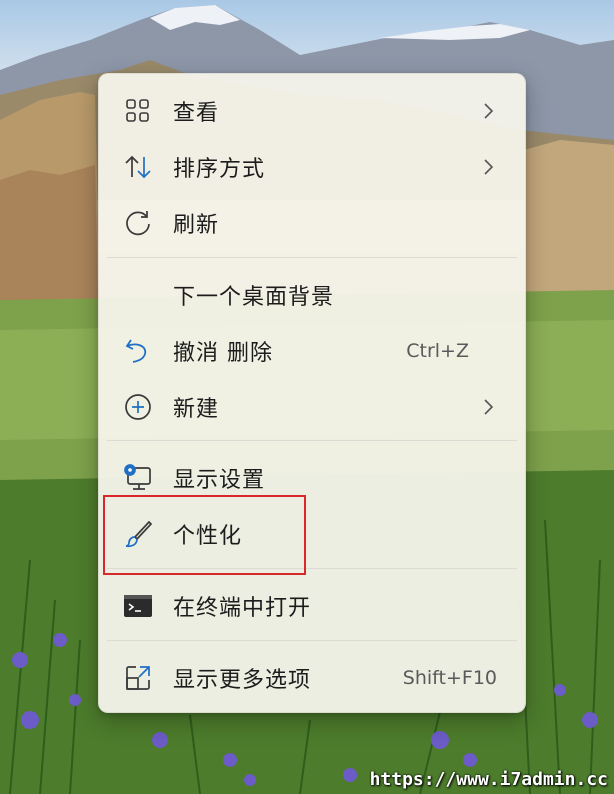  I want to click on menu-item-refresh: 刷新, so click(312, 223).